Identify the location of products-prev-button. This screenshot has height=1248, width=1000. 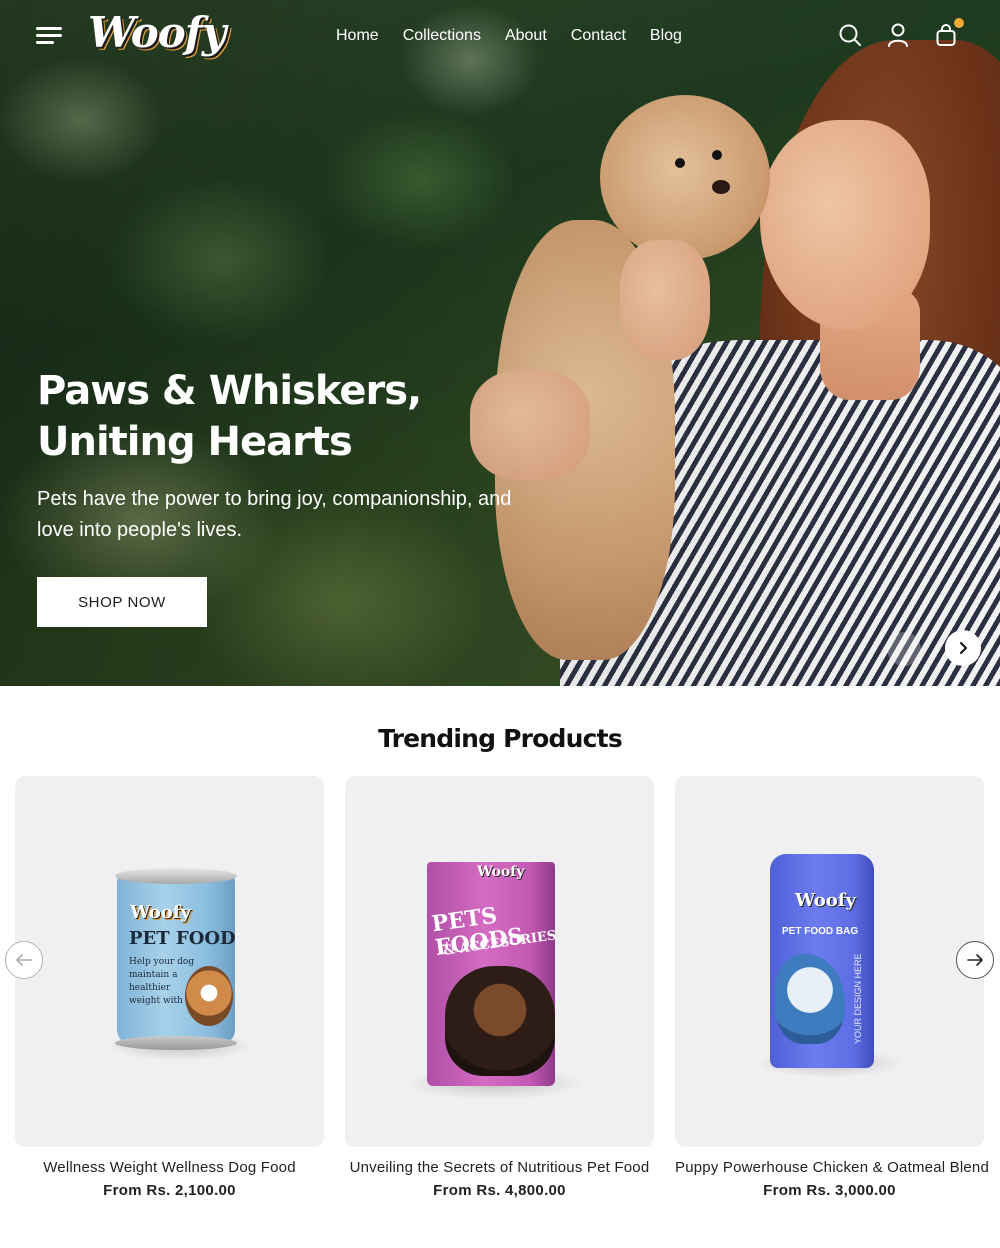
(24, 960).